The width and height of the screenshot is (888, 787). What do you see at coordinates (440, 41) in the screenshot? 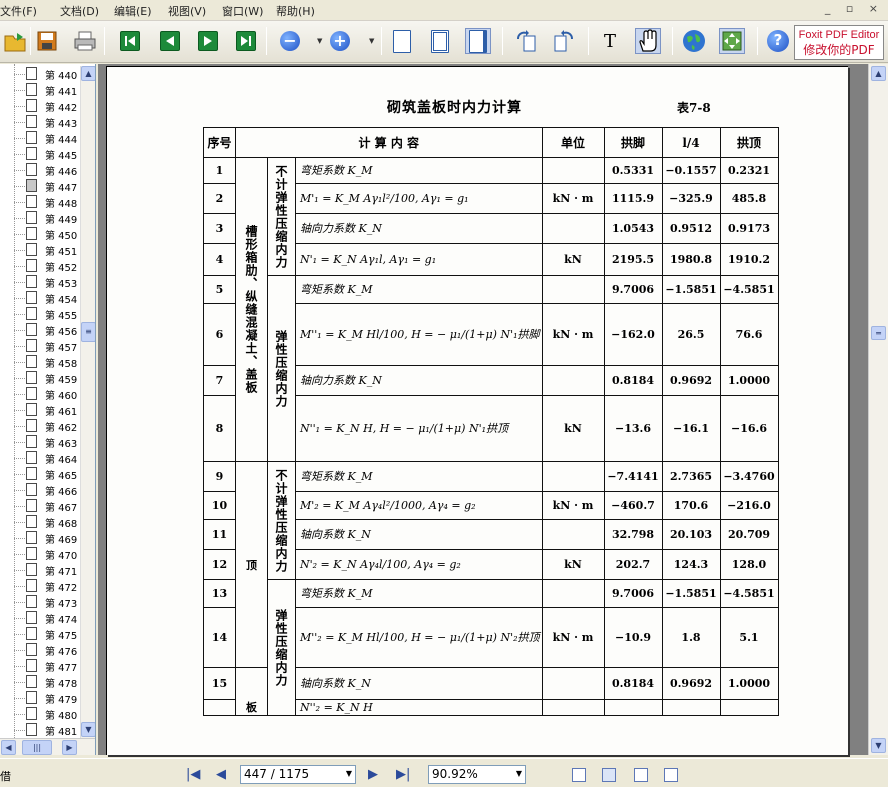
I see `continuous-page-icon` at bounding box center [440, 41].